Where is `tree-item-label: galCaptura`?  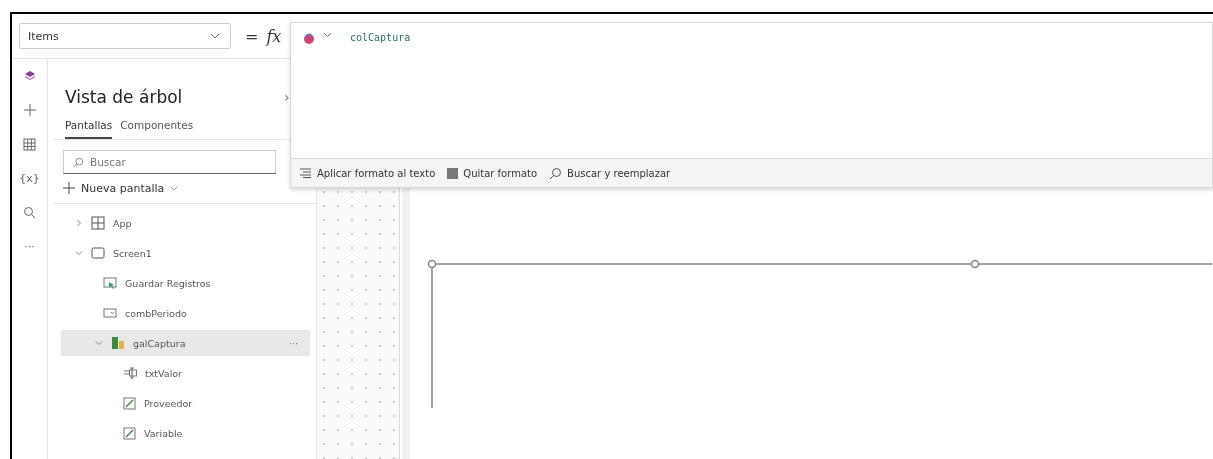 tree-item-label: galCaptura is located at coordinates (160, 343).